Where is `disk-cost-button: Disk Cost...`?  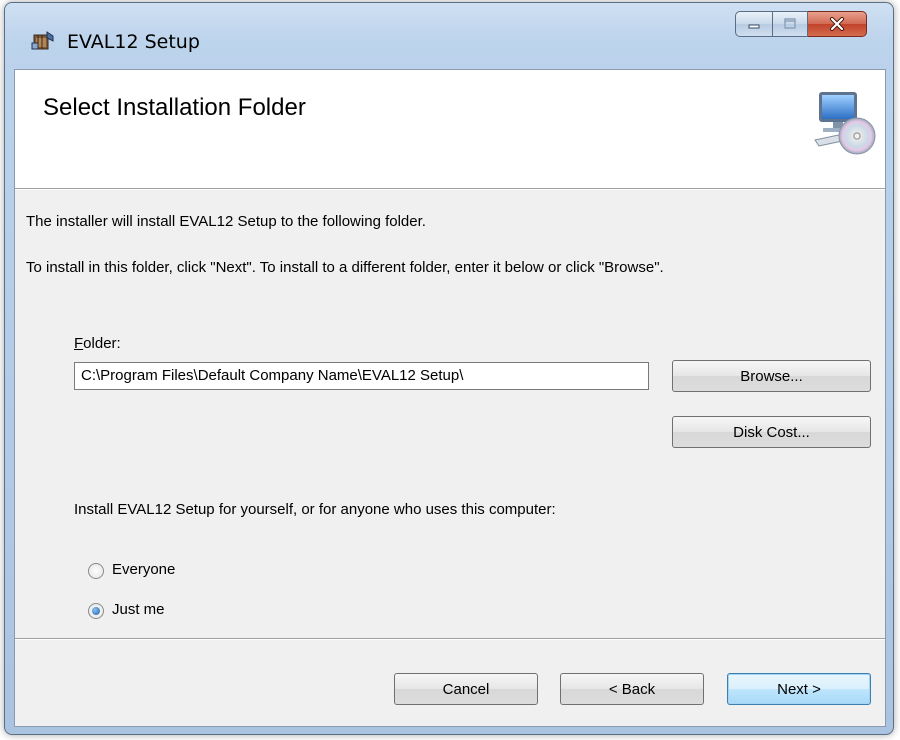 disk-cost-button: Disk Cost... is located at coordinates (771, 432).